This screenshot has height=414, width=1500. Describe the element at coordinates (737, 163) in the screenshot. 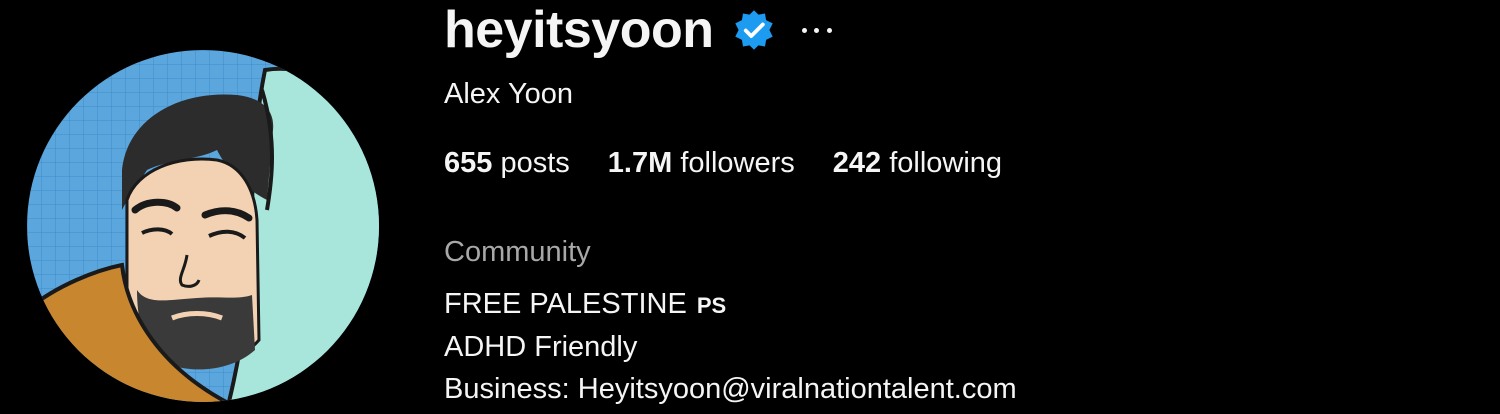

I see `stat-followers-label: followers` at that location.